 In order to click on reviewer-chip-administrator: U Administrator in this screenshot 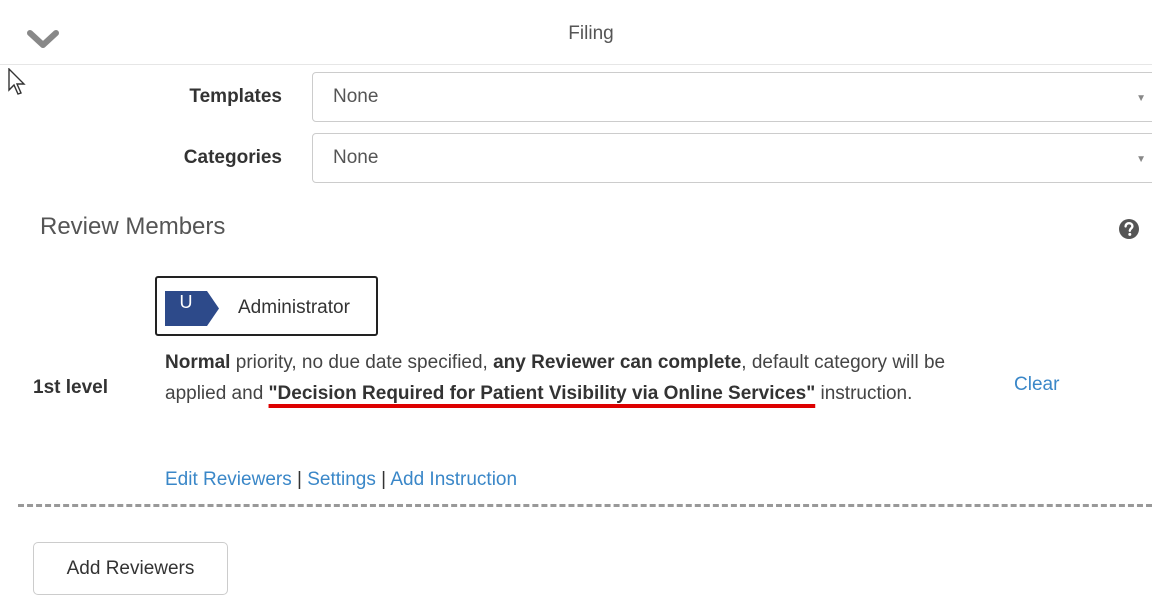, I will do `click(266, 306)`.